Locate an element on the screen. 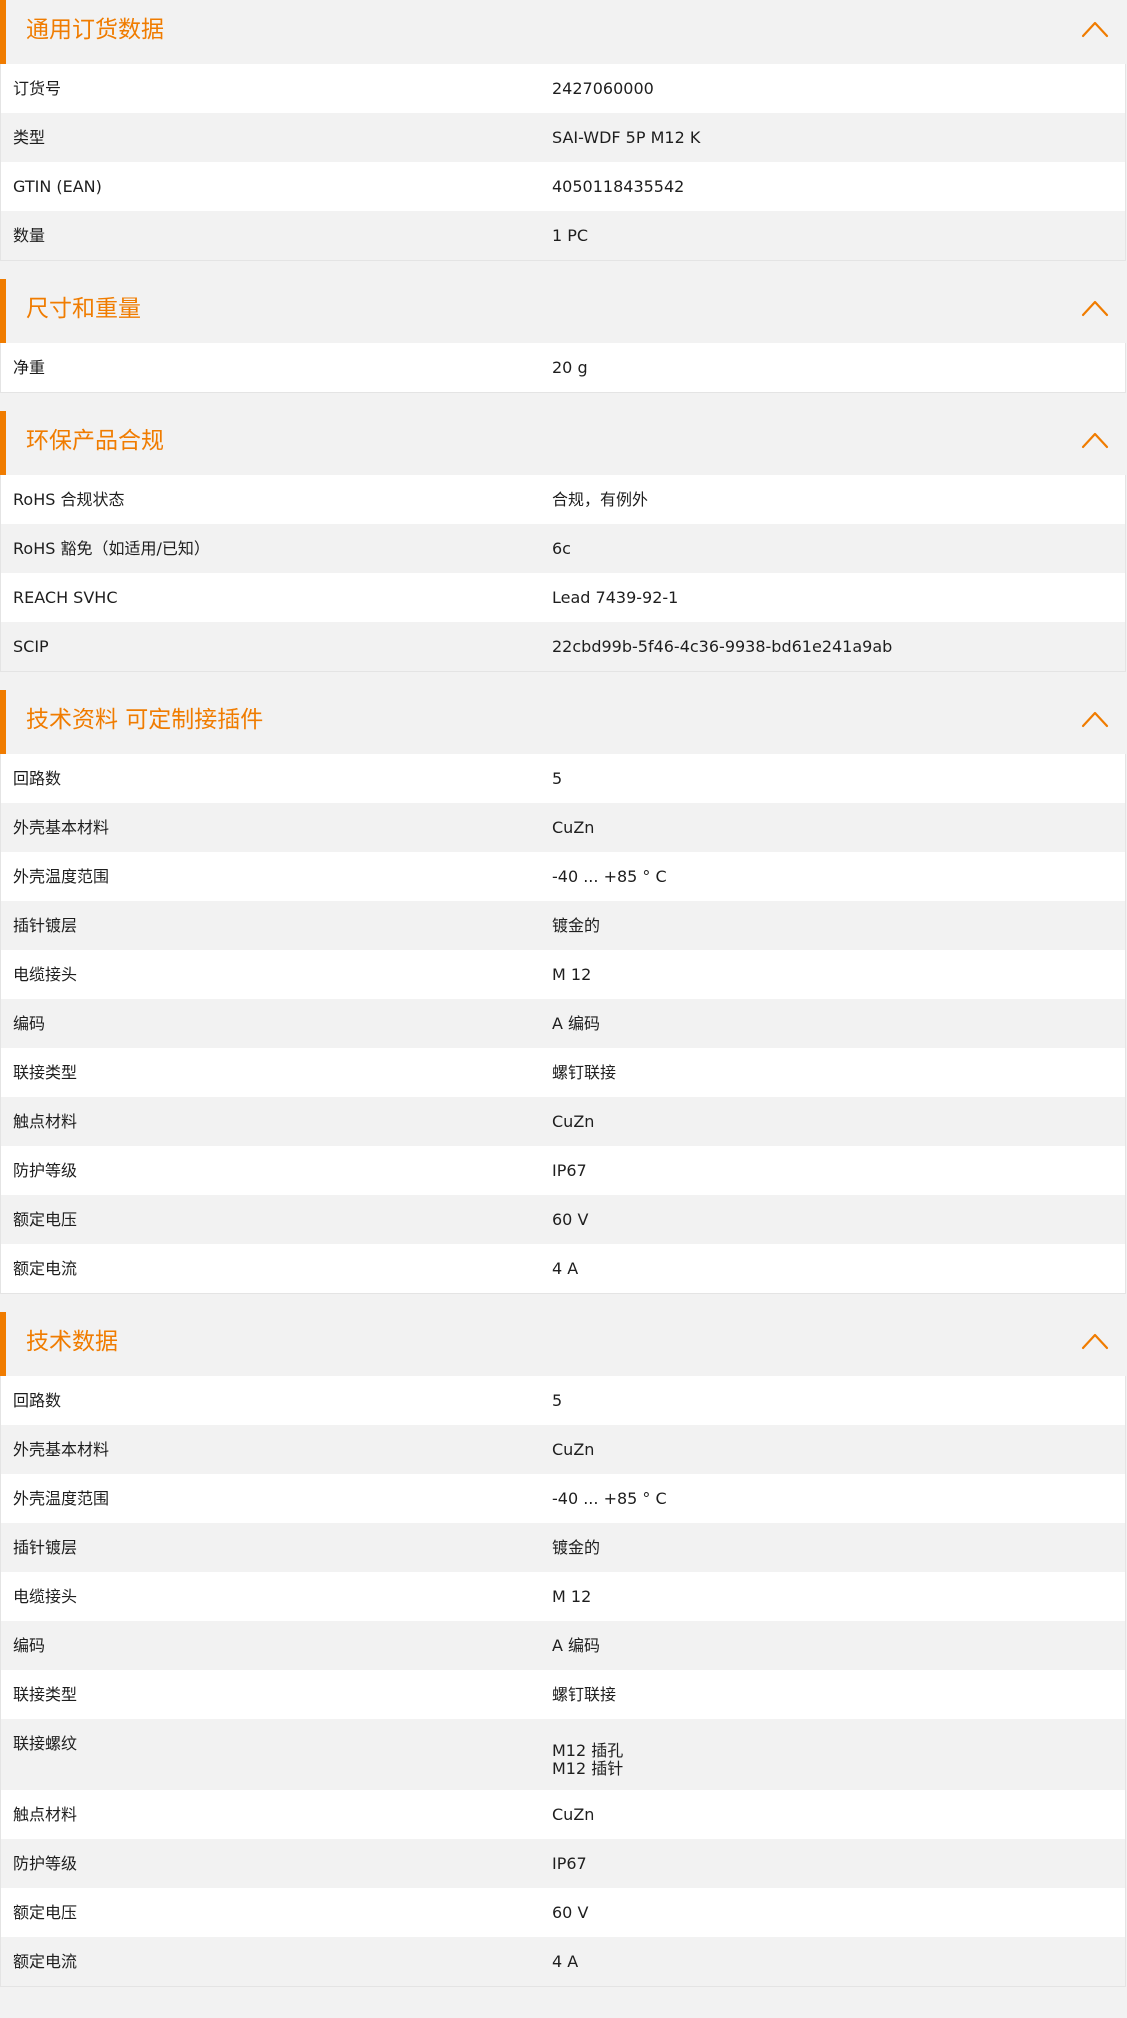 Image resolution: width=1127 pixels, height=2018 pixels. section-header: 技术资料 可定制接插件 is located at coordinates (563, 722).